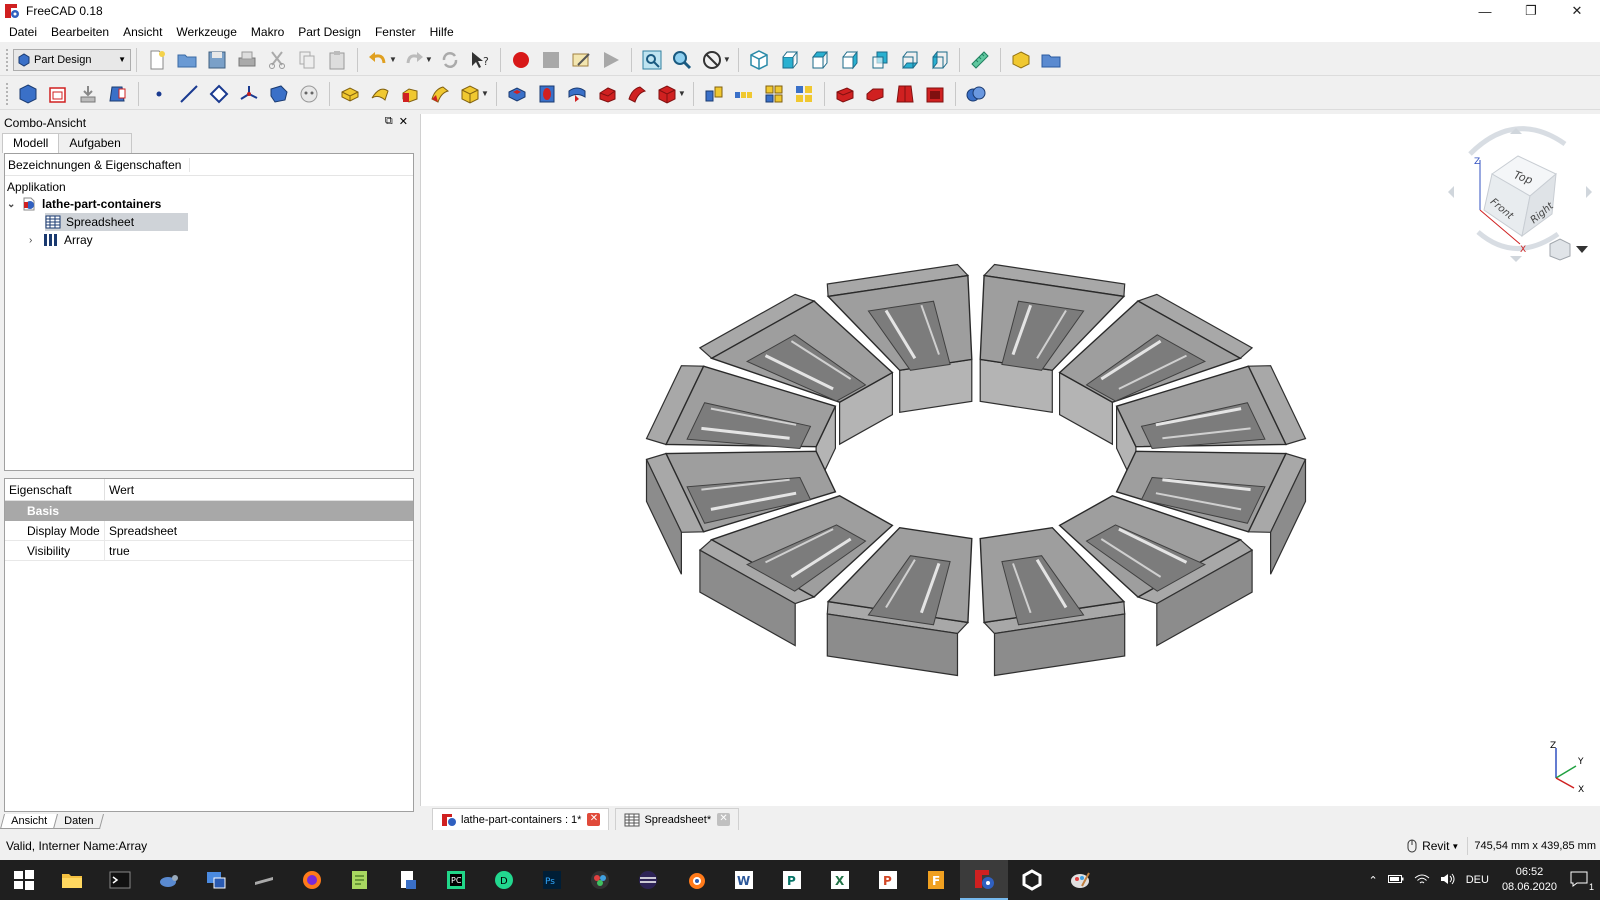  I want to click on open-button, so click(187, 60).